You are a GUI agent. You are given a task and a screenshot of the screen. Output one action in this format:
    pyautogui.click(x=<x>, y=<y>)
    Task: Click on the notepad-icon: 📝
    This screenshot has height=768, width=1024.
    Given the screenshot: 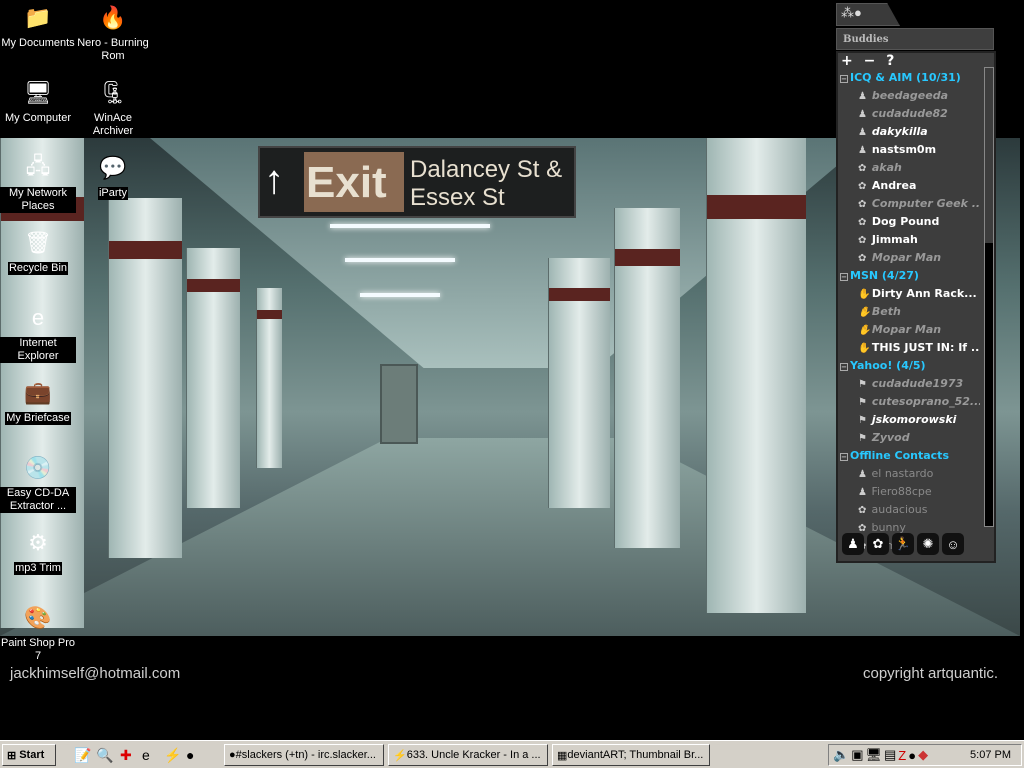 What is the action you would take?
    pyautogui.click(x=82, y=755)
    